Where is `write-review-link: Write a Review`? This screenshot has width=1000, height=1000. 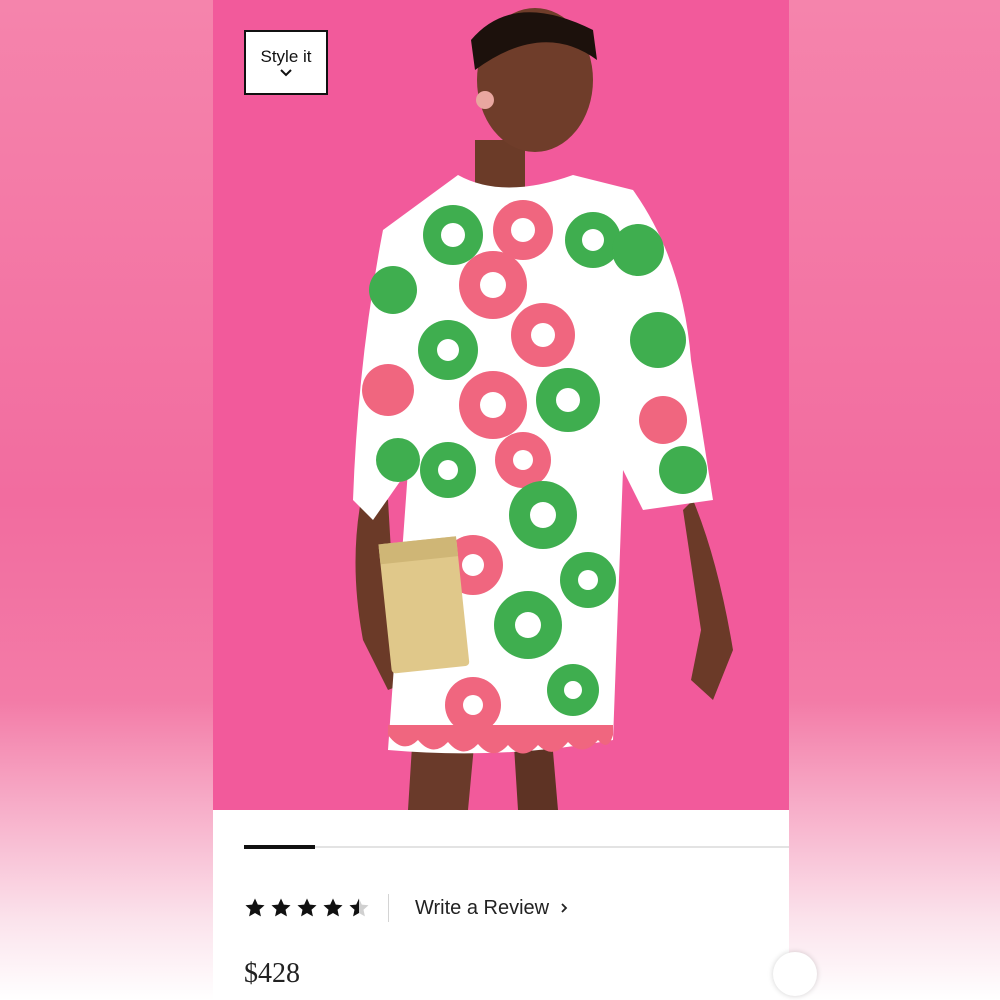 write-review-link: Write a Review is located at coordinates (492, 908).